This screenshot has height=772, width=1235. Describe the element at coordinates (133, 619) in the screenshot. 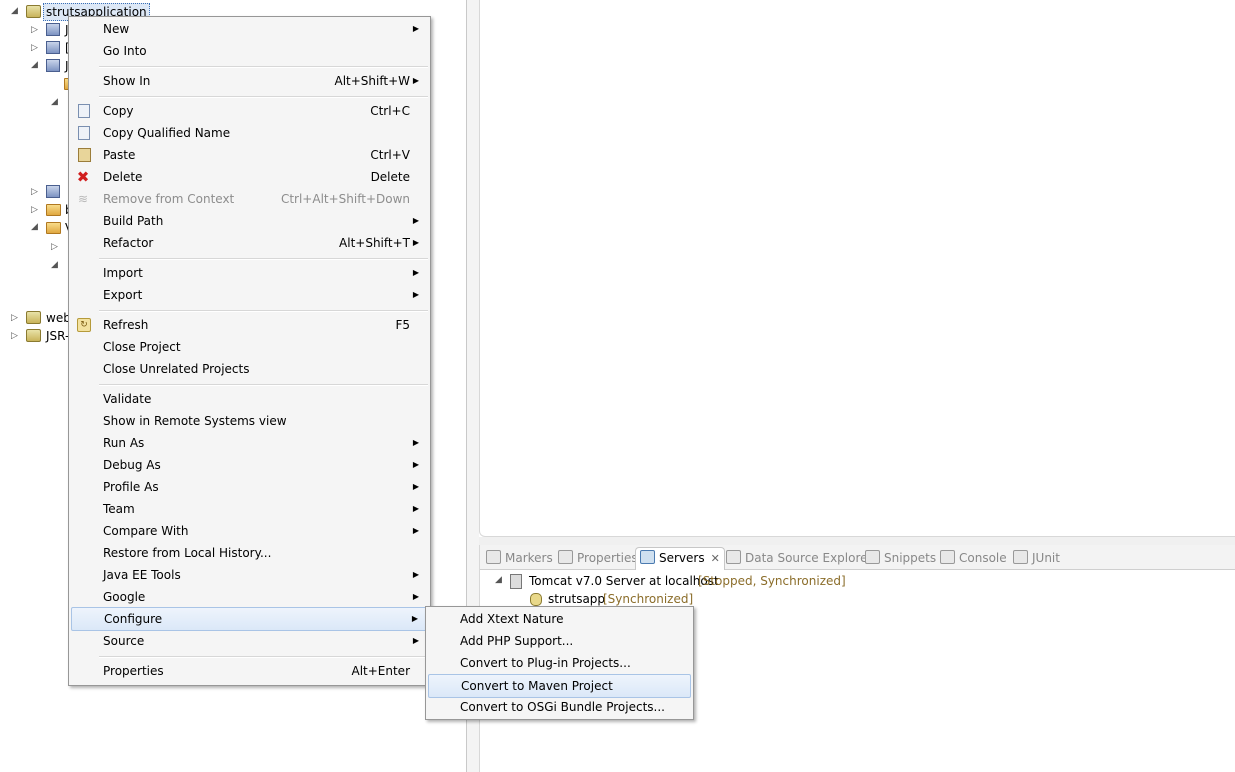

I see `menu-label: Configure` at that location.